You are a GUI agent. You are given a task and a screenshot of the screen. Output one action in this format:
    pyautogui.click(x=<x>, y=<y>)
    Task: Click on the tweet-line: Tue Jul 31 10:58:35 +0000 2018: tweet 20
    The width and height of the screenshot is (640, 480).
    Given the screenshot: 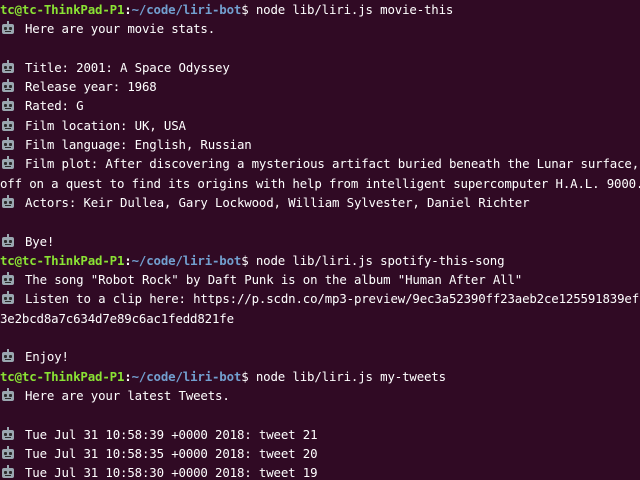 What is the action you would take?
    pyautogui.click(x=320, y=453)
    